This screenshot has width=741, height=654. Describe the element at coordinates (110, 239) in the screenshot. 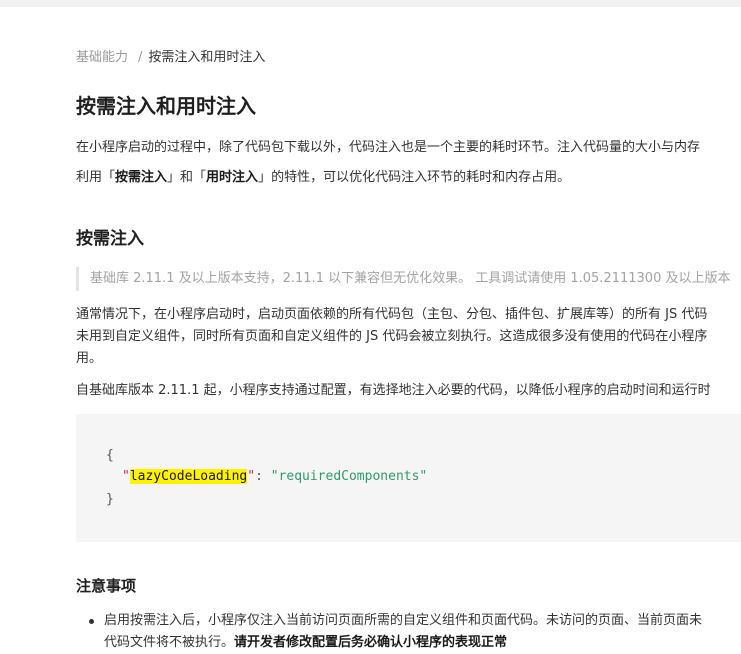

I see `section-heading: 按需注入` at that location.